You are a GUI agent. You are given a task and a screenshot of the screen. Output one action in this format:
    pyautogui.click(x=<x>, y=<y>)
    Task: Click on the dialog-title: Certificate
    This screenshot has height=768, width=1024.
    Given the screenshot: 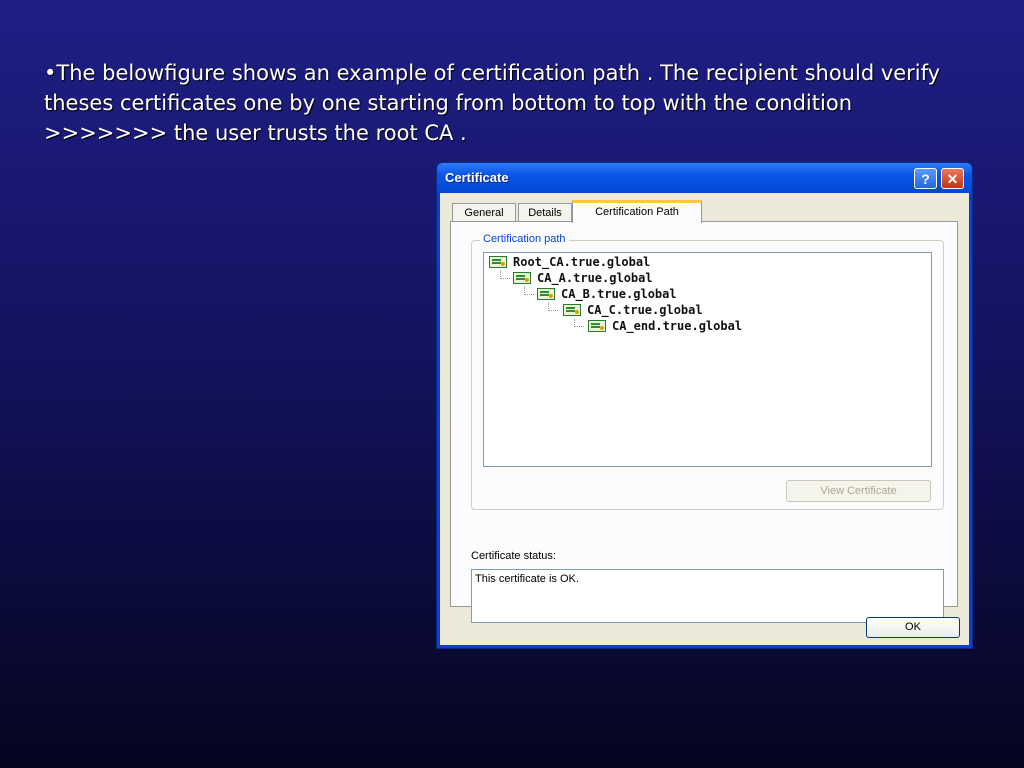 What is the action you would take?
    pyautogui.click(x=477, y=177)
    